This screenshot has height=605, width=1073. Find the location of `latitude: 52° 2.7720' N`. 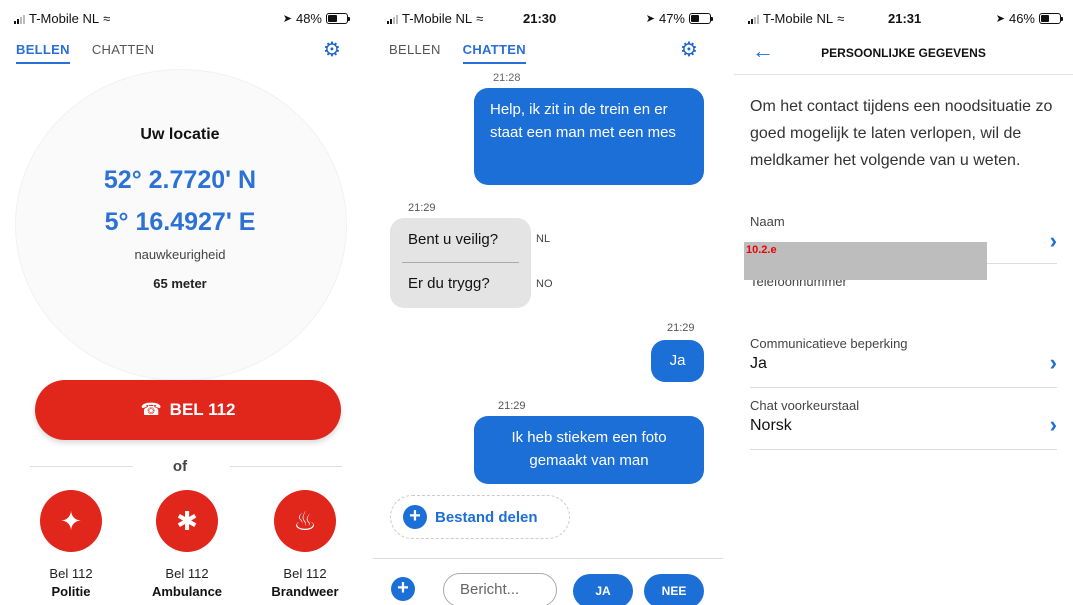

latitude: 52° 2.7720' N is located at coordinates (180, 180).